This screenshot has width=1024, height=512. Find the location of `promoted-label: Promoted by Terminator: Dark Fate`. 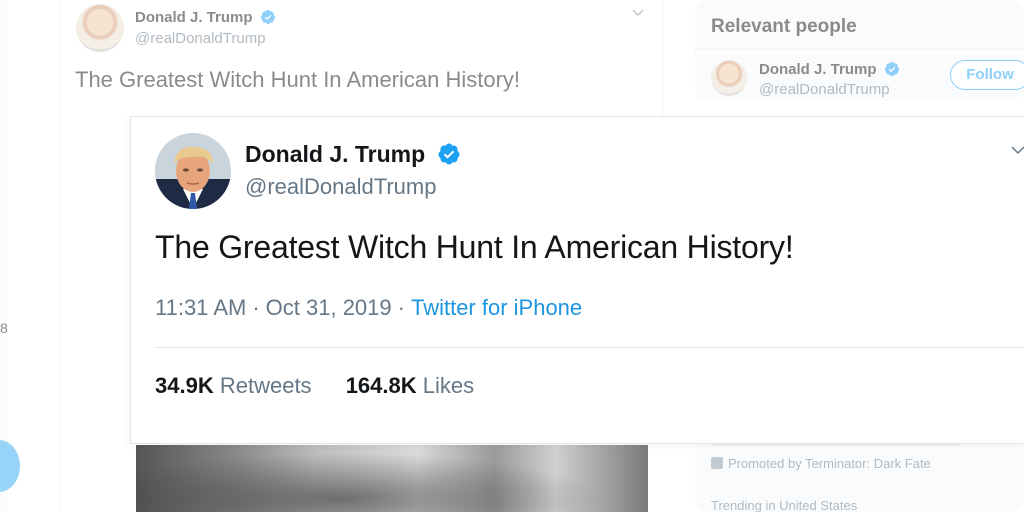

promoted-label: Promoted by Terminator: Dark Fate is located at coordinates (829, 463).